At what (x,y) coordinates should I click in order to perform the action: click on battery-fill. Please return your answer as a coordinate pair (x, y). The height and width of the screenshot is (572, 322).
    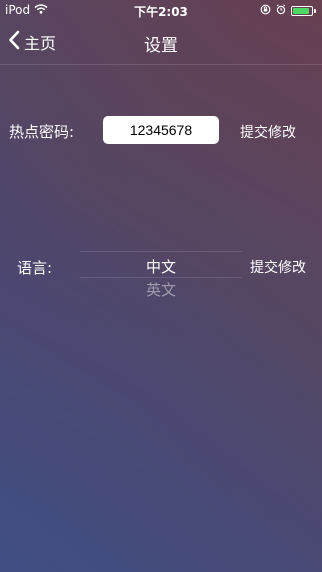
    Looking at the image, I should click on (301, 11).